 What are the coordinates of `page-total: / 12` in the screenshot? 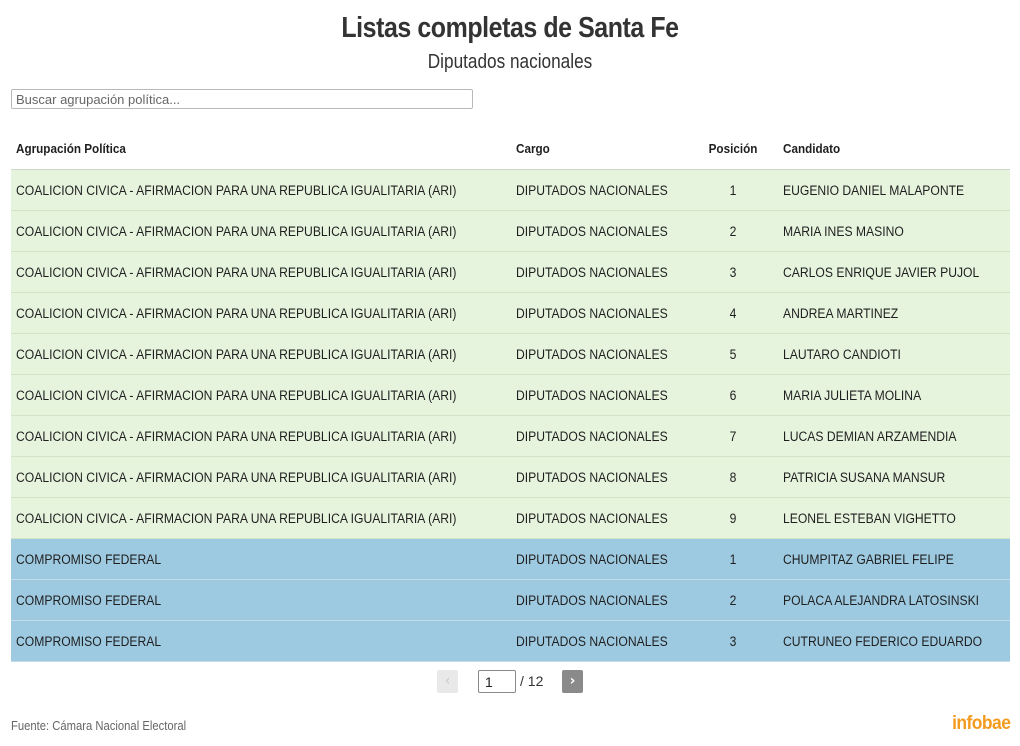 It's located at (532, 681).